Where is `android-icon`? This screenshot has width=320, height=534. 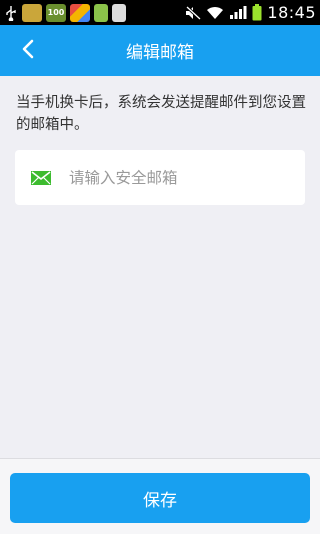
android-icon is located at coordinates (101, 12).